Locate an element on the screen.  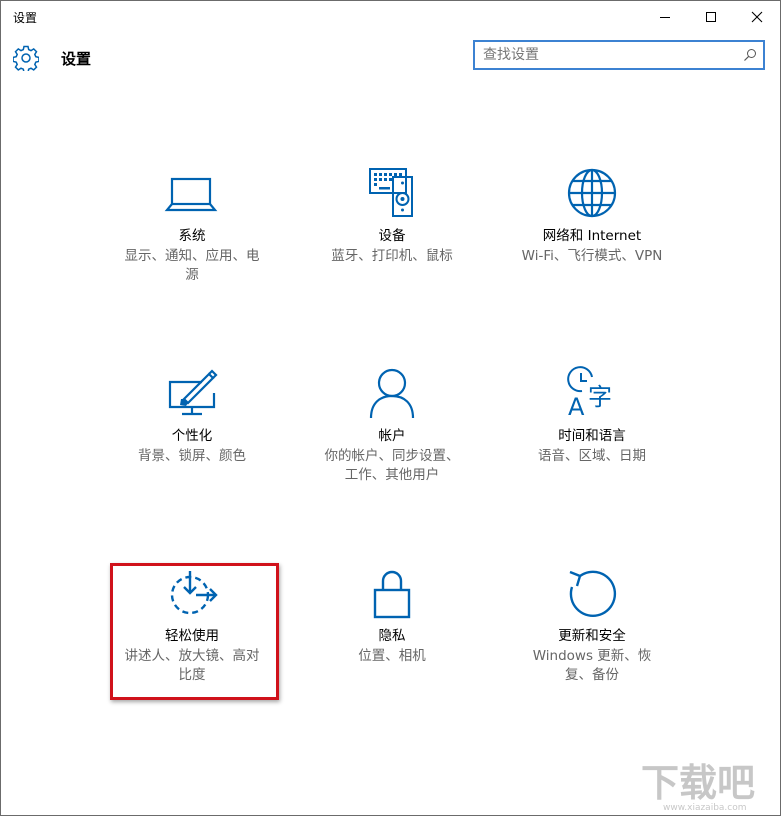
minimize-icon is located at coordinates (665, 17).